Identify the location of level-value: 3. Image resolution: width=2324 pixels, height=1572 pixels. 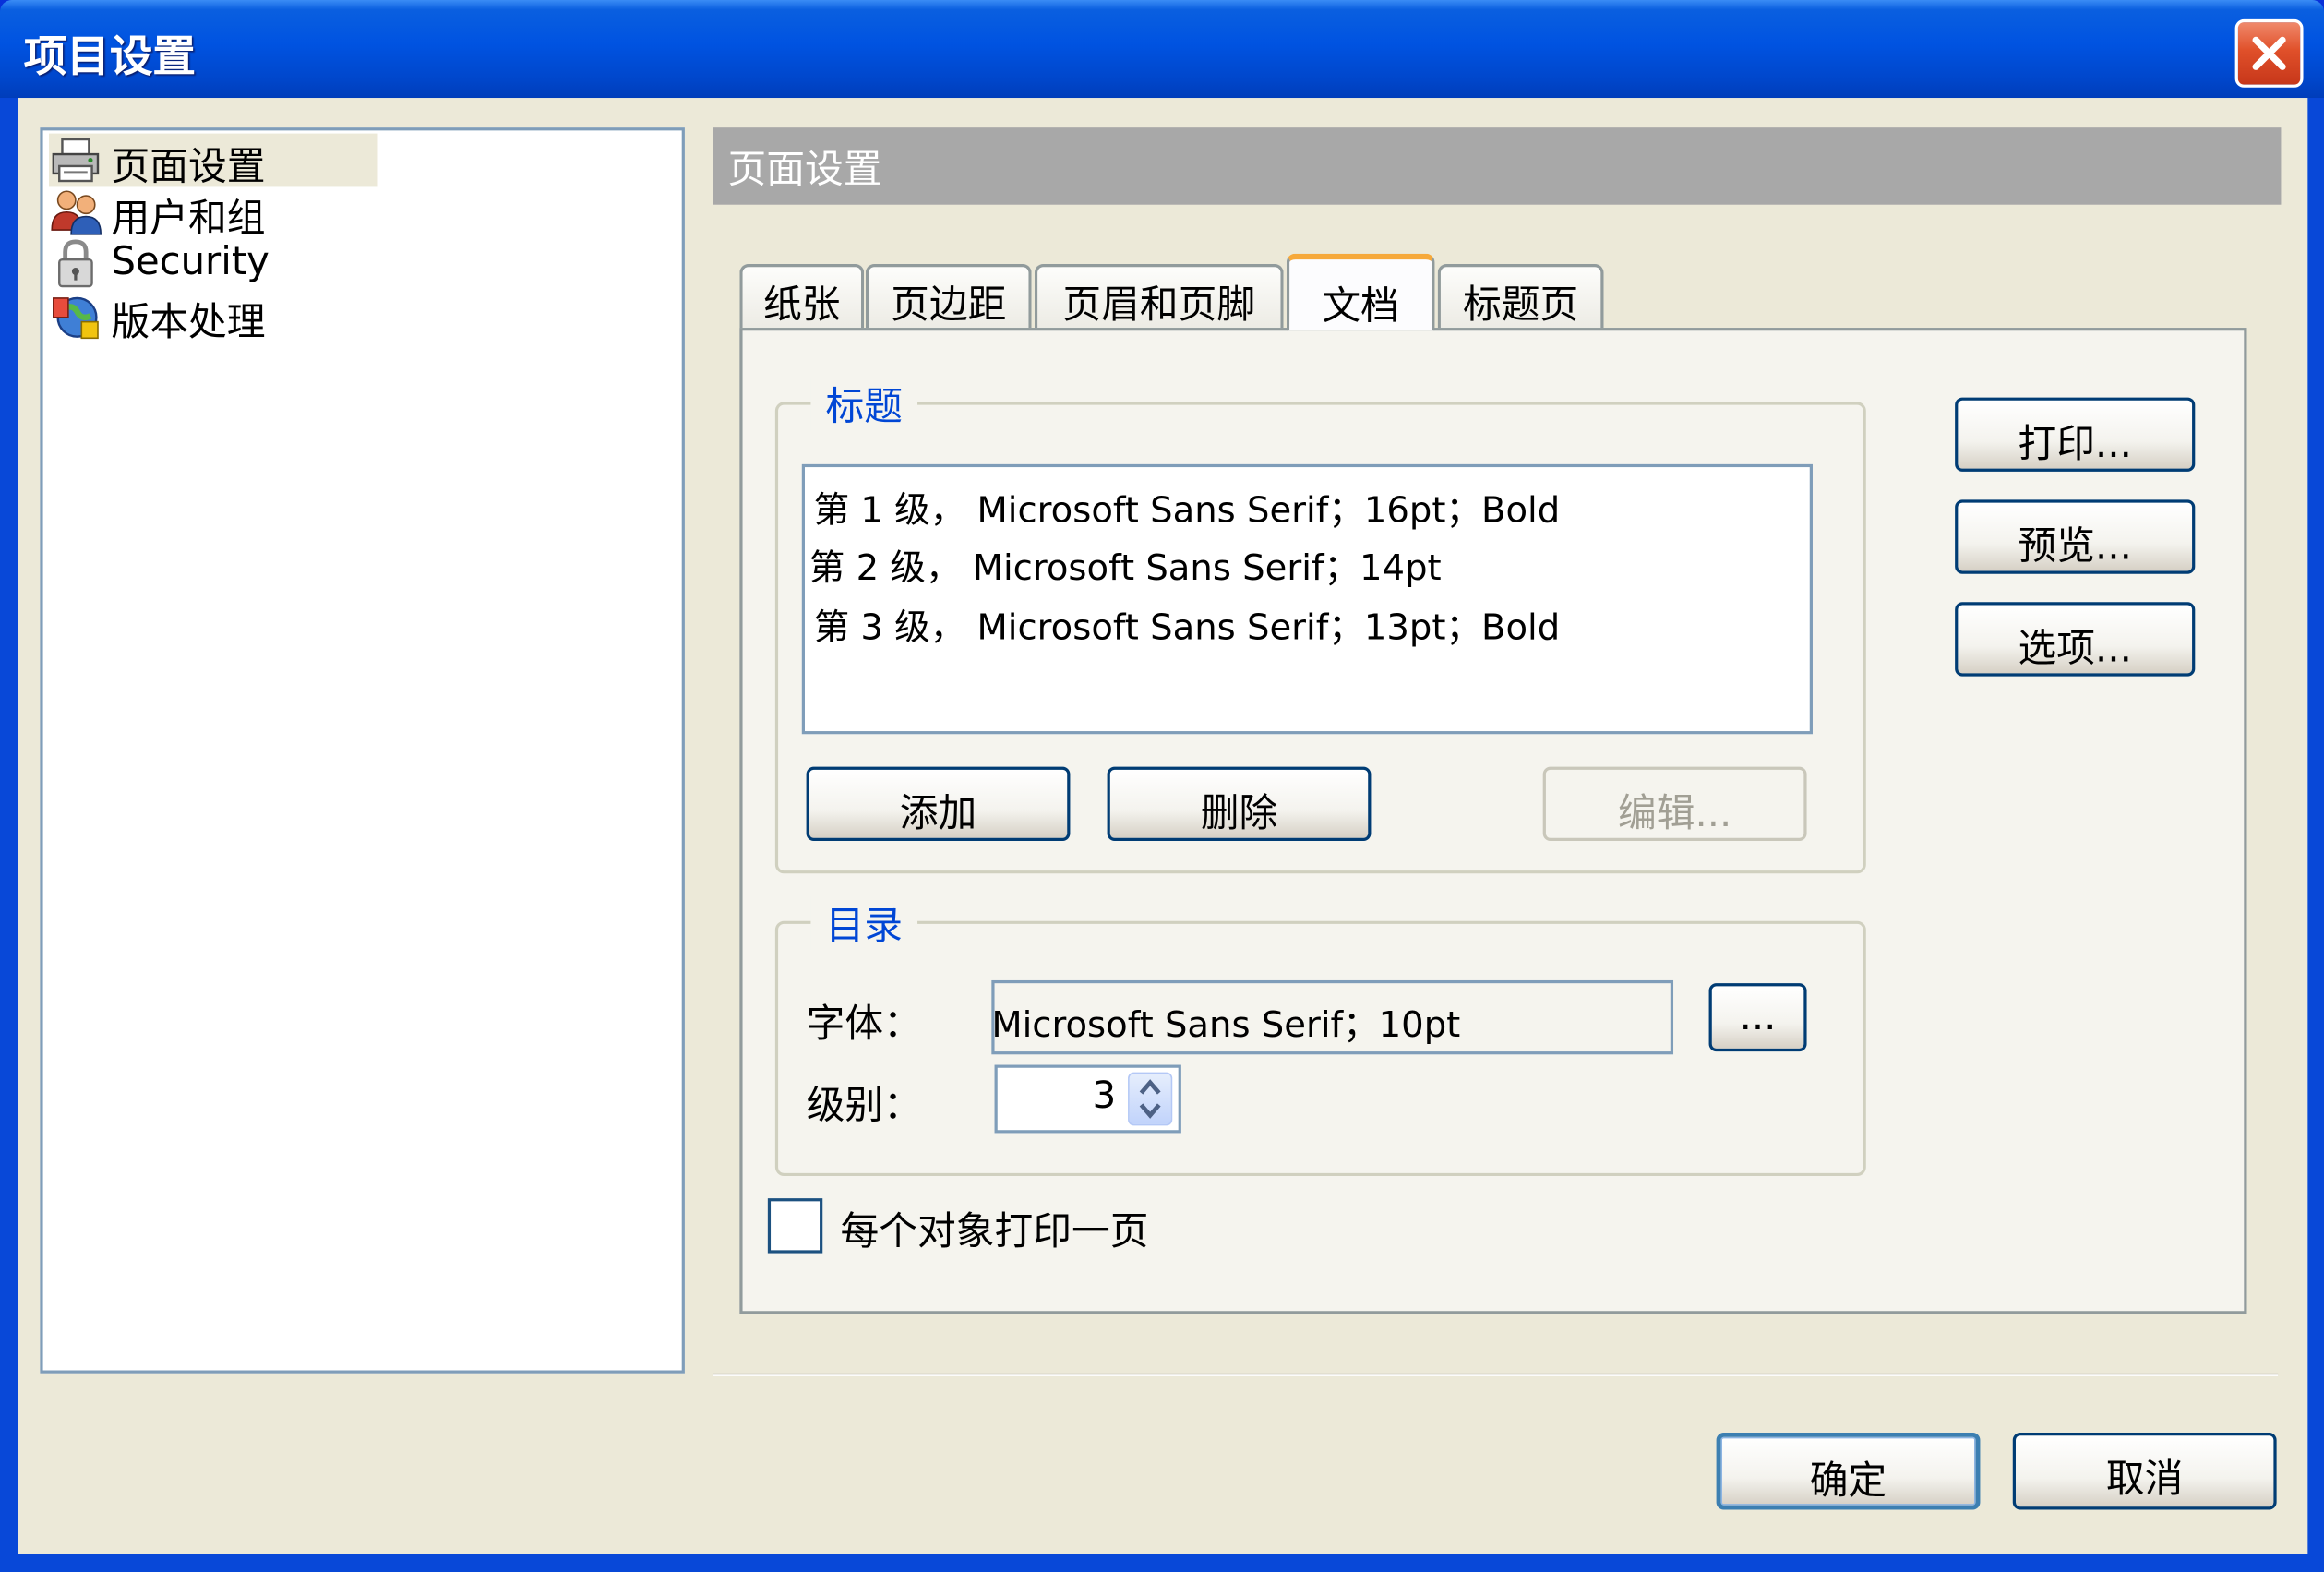
(1105, 1095).